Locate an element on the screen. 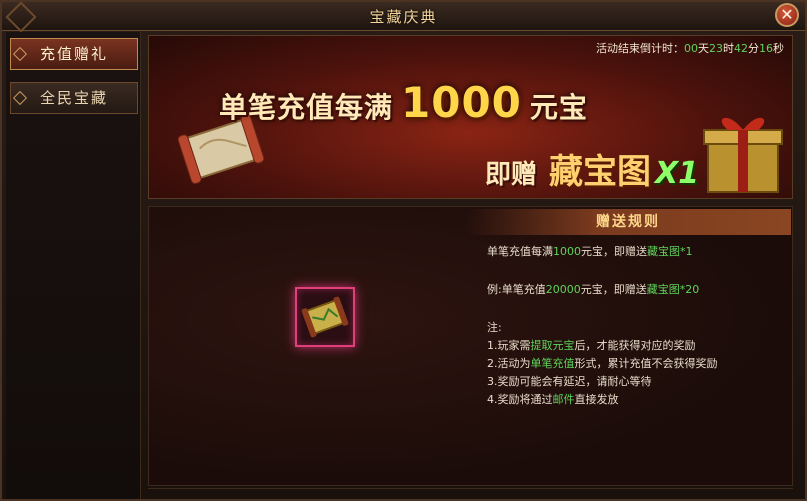  sub-multiplier: X1 is located at coordinates (677, 173).